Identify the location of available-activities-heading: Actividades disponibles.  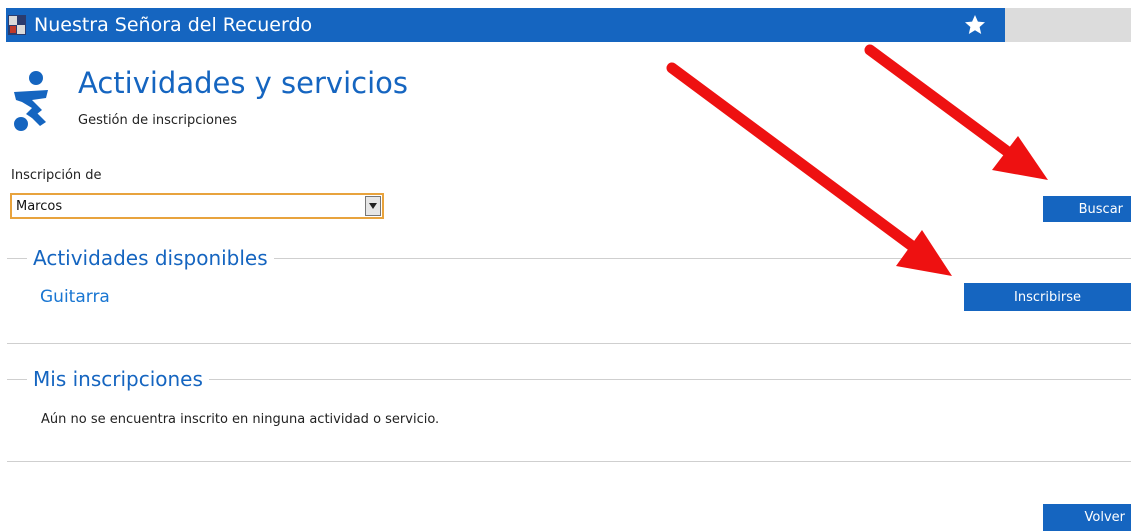
(150, 258).